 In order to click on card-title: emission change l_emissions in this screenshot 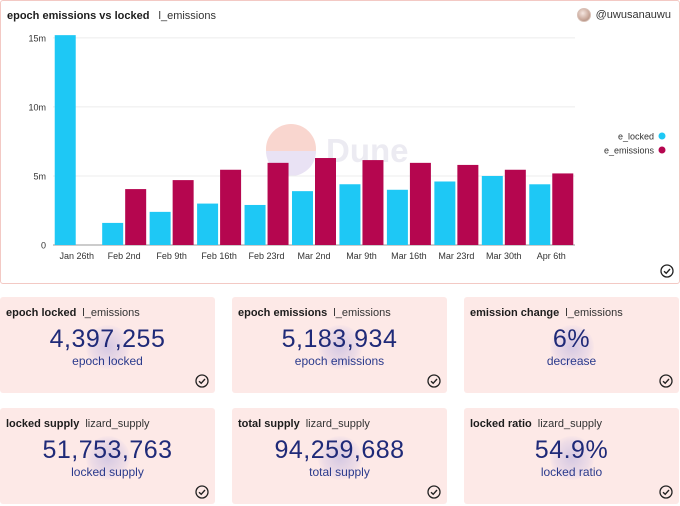, I will do `click(546, 313)`.